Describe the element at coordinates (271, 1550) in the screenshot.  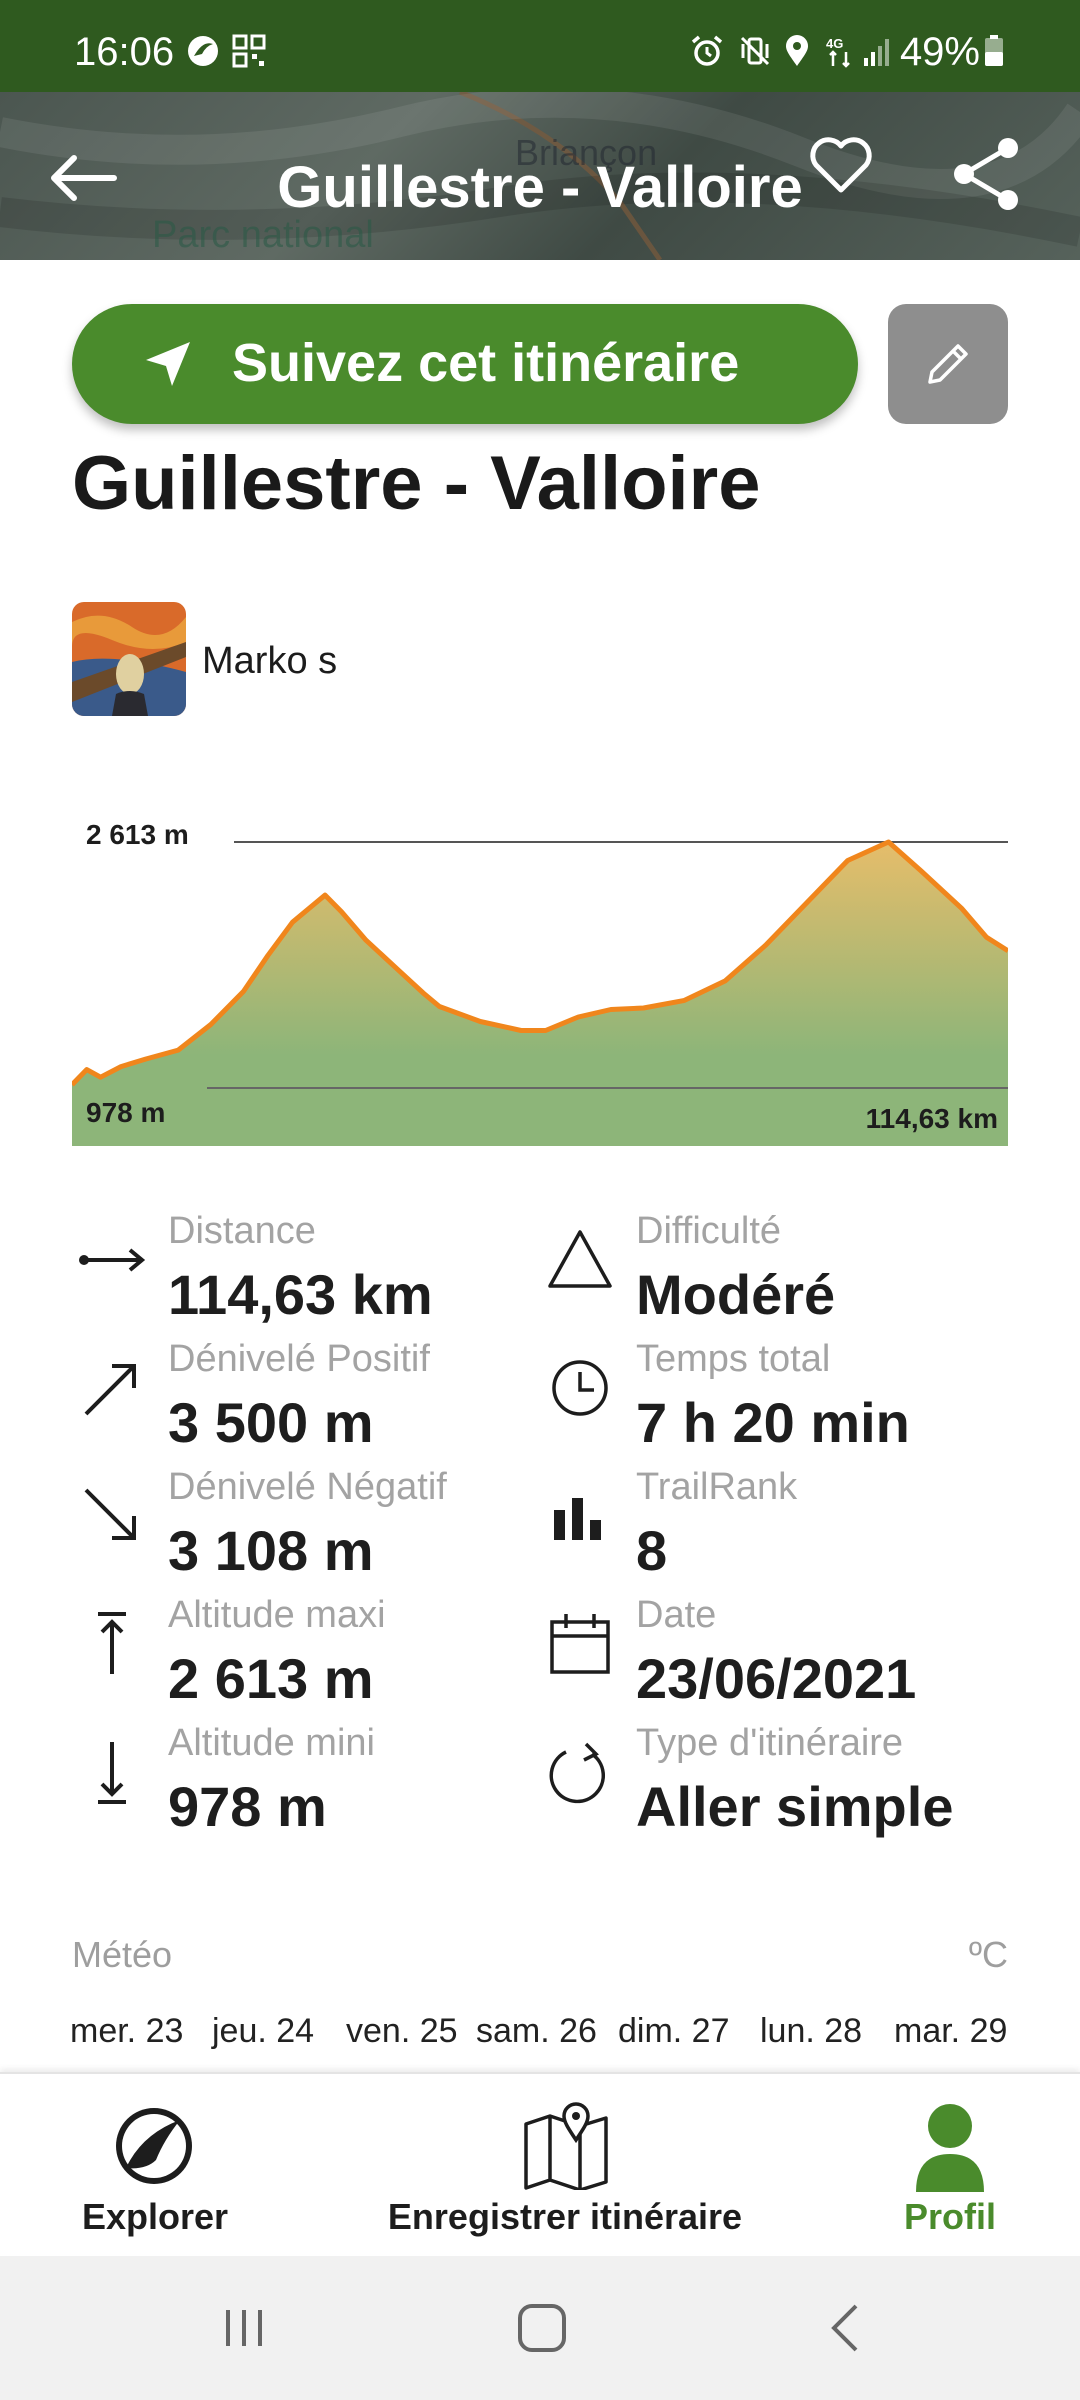
I see `stat-value: 3 108 m` at that location.